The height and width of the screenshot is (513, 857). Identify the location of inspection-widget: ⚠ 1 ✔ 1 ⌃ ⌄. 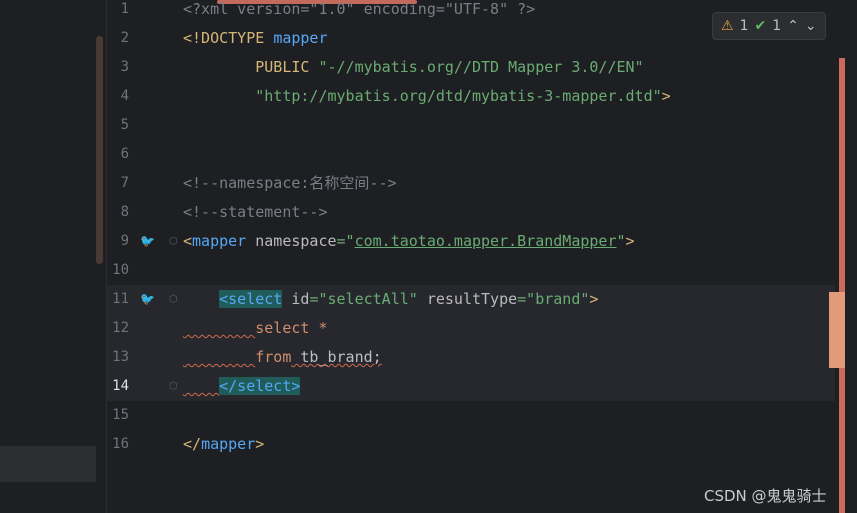
(769, 26).